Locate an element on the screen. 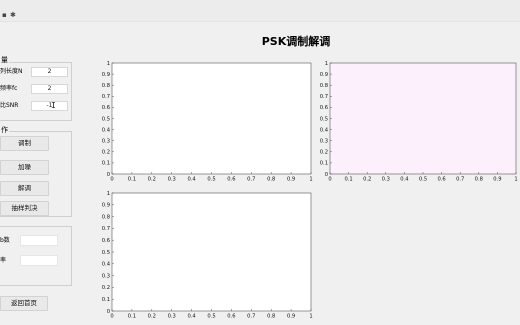 This screenshot has width=520, height=325. result-label-count: b数 is located at coordinates (5, 240).